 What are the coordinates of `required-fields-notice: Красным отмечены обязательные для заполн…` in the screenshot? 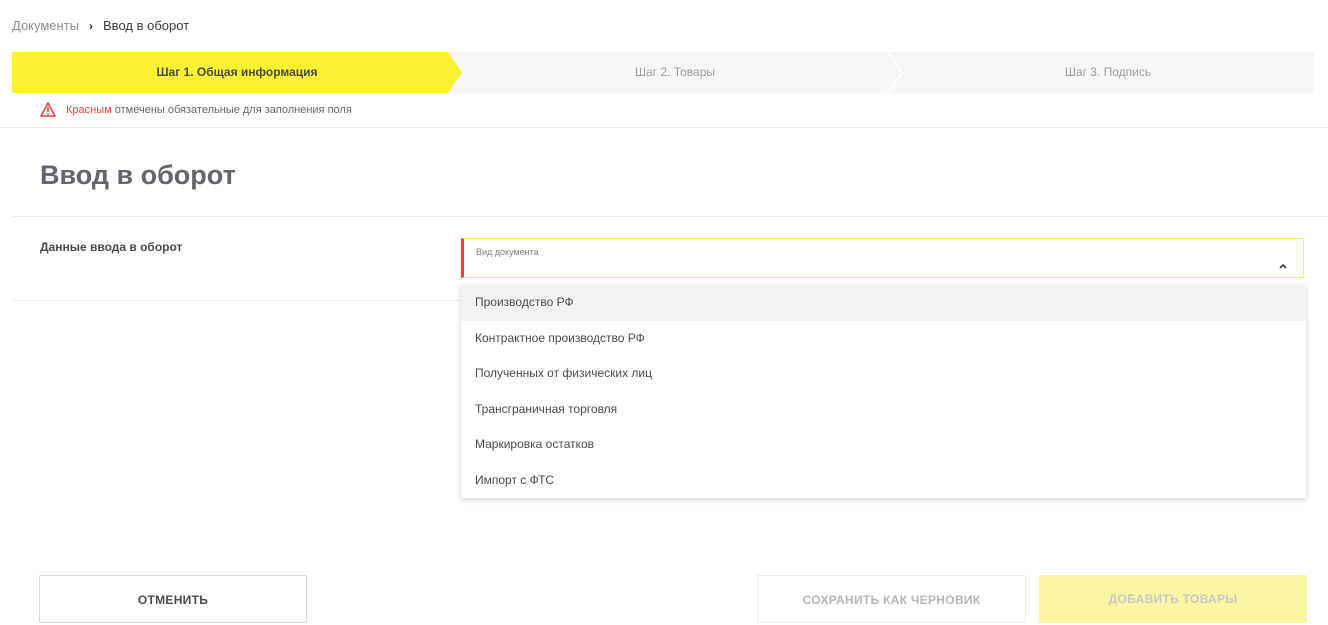 It's located at (664, 111).